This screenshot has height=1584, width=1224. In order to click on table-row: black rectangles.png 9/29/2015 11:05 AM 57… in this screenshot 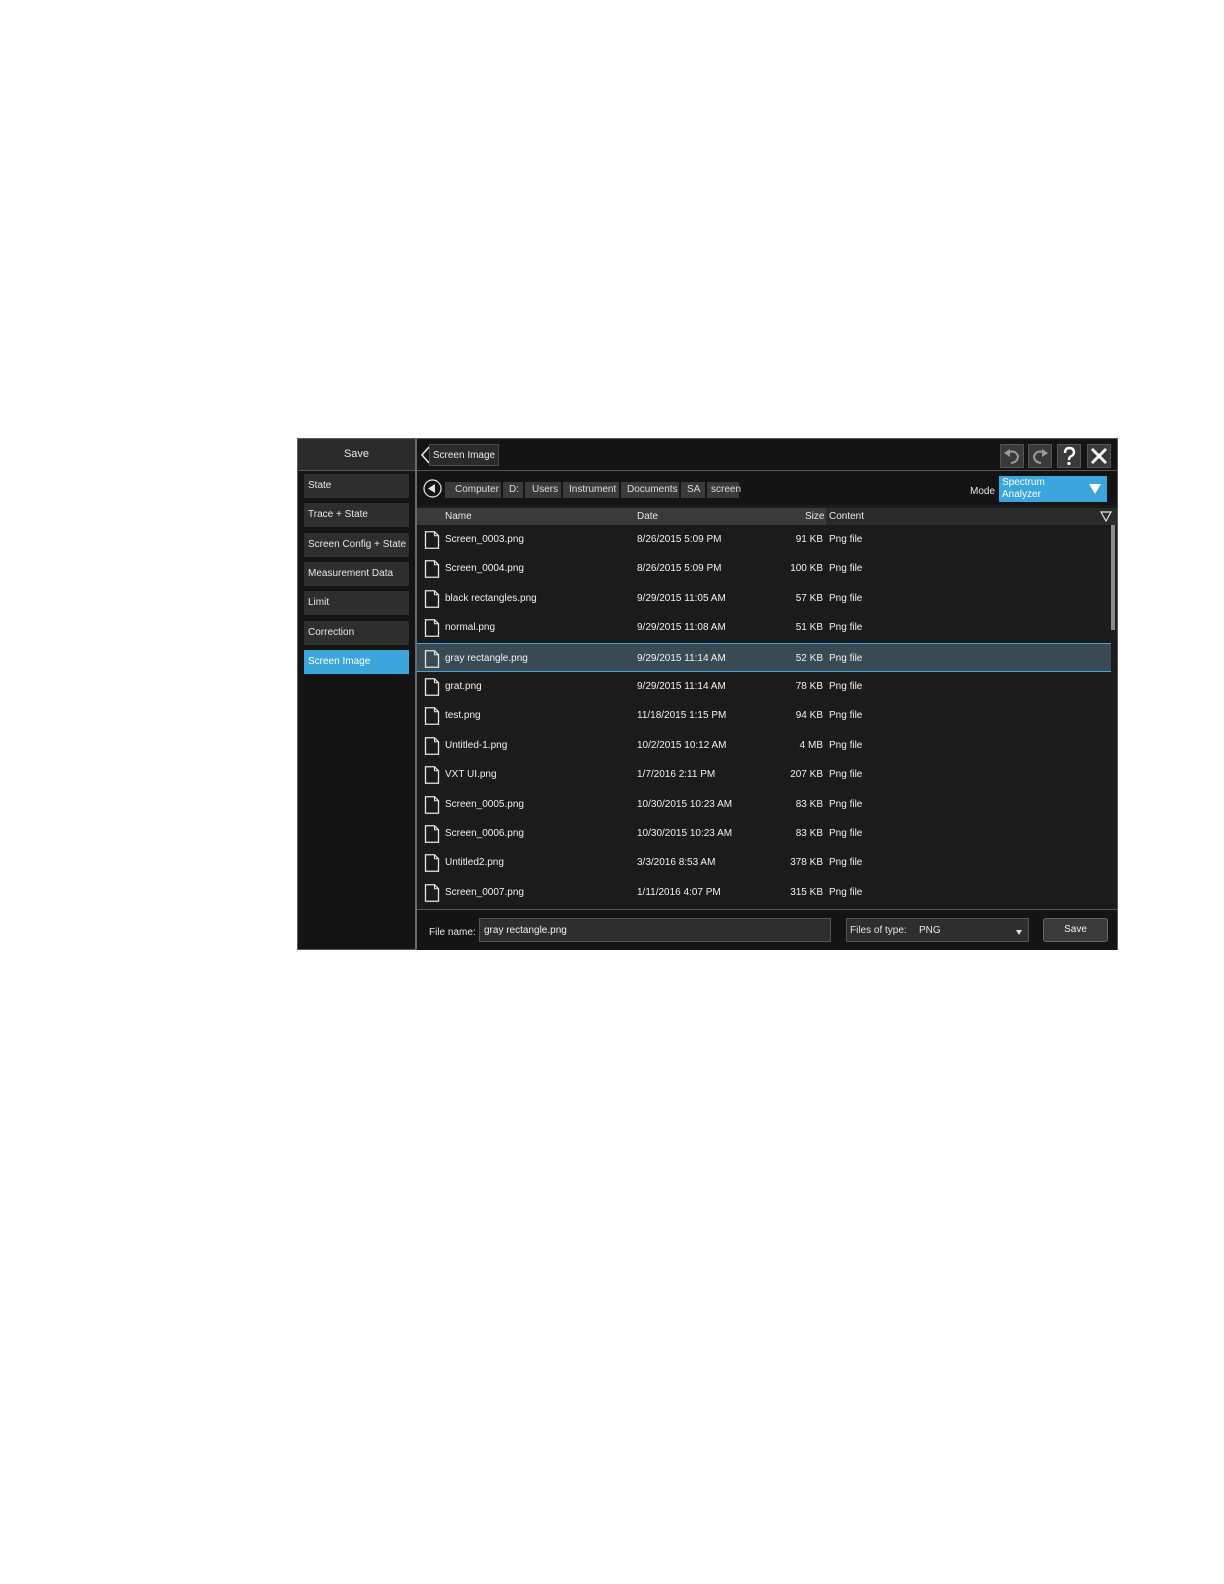, I will do `click(764, 598)`.